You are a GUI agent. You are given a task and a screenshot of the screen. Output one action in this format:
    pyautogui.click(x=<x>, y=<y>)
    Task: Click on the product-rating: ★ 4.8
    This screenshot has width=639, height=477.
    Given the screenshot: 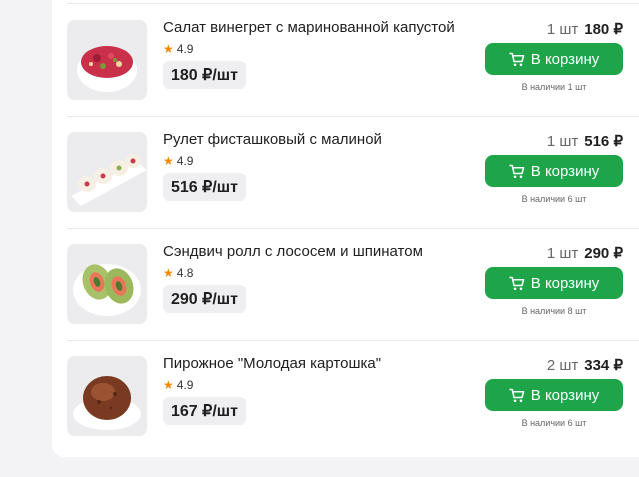 What is the action you would take?
    pyautogui.click(x=178, y=273)
    